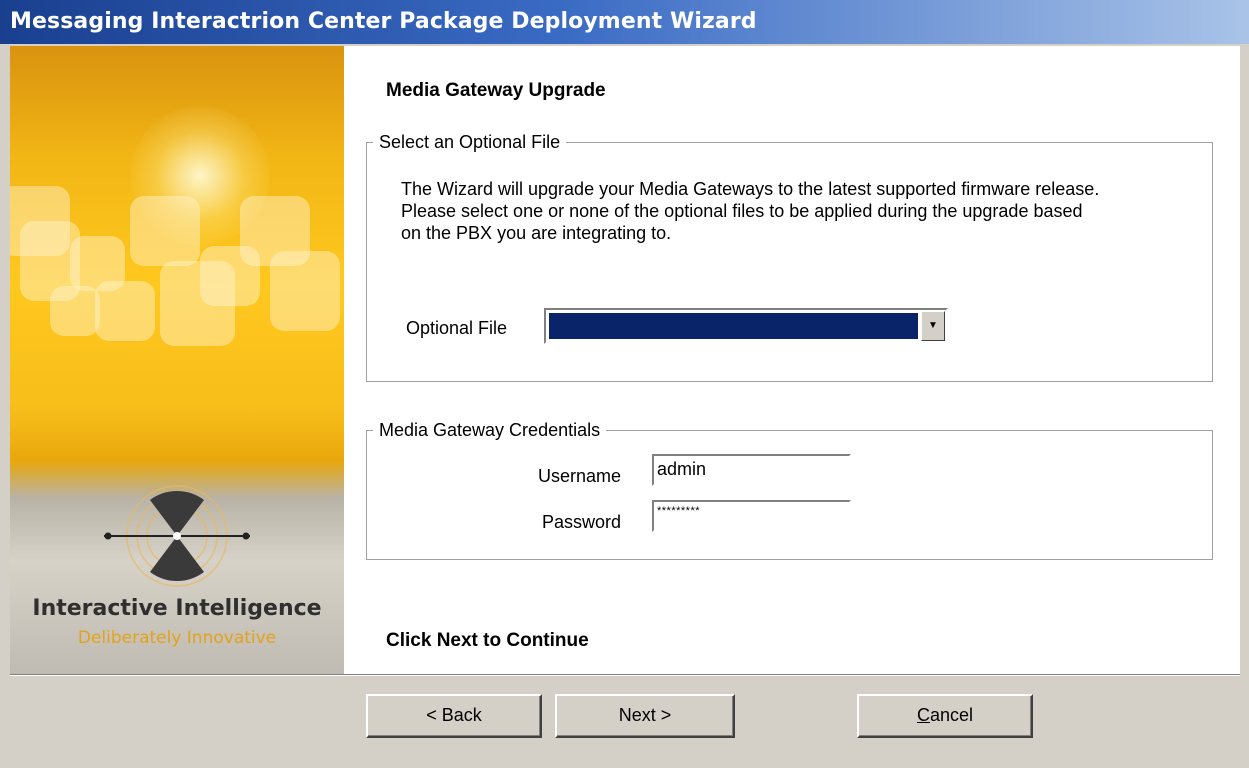  Describe the element at coordinates (645, 716) in the screenshot. I see `next-button: Next >` at that location.